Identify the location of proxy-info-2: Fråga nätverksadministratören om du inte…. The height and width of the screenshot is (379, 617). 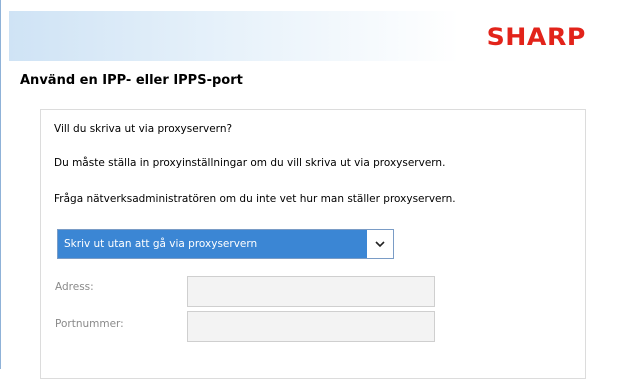
(255, 199).